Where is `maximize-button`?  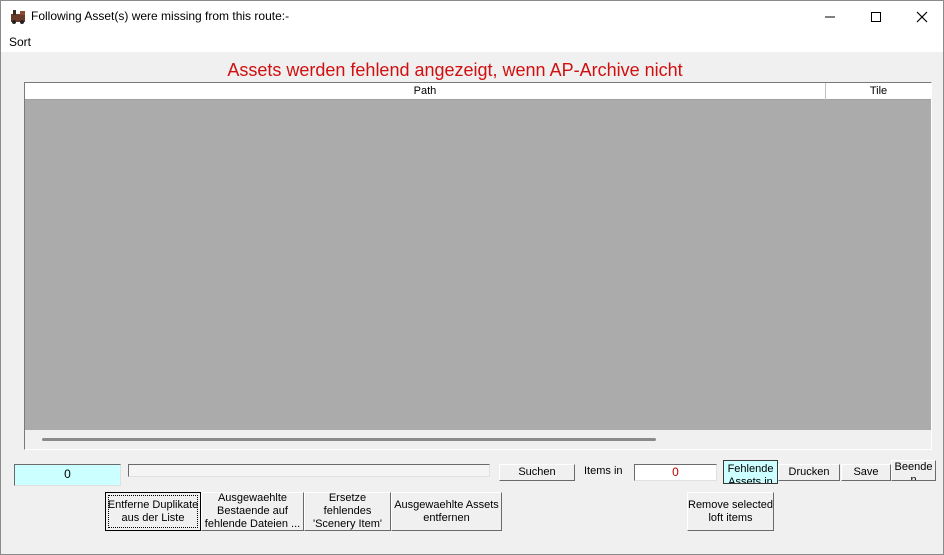 maximize-button is located at coordinates (876, 16).